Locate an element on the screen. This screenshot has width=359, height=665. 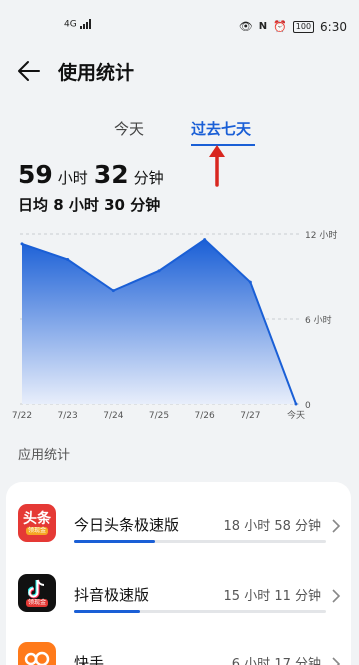
app-row-douyin: 领现金 抖音极速版 15 小时 11 分钟 is located at coordinates (178, 596).